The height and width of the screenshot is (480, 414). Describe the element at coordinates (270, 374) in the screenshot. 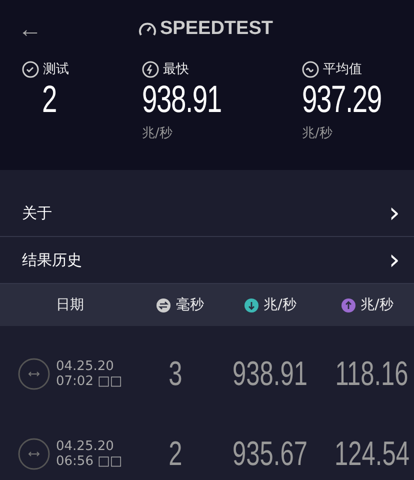

I see `download-value: 938.91` at that location.